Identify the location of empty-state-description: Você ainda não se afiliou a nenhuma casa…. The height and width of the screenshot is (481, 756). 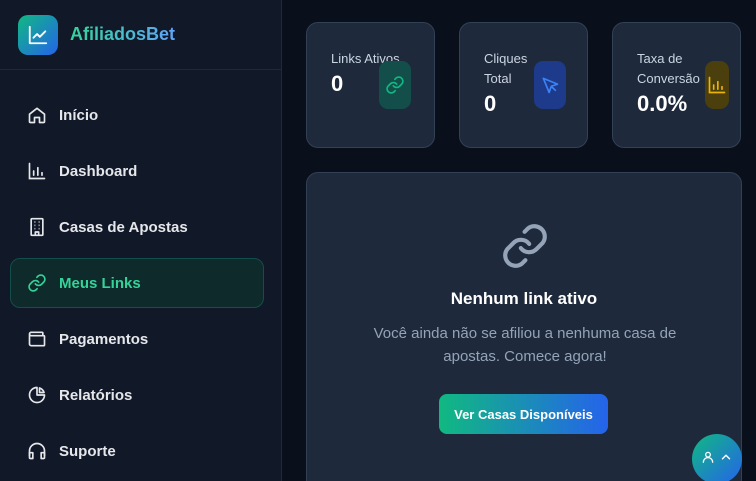
(525, 345).